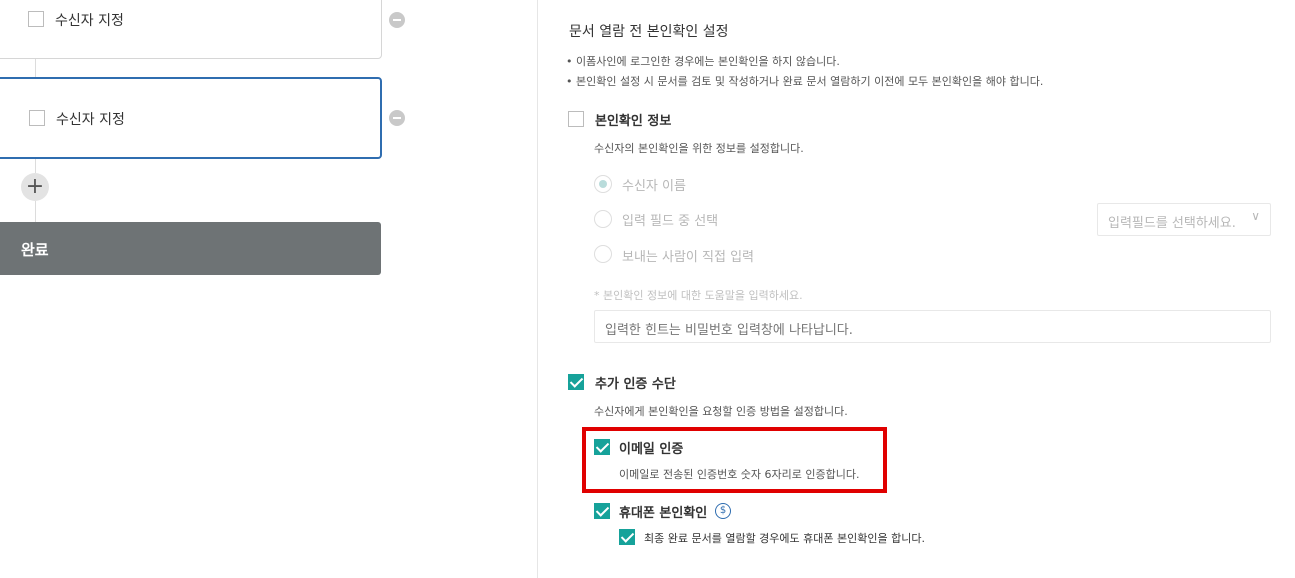 Image resolution: width=1295 pixels, height=578 pixels. I want to click on phone-auth-checkbox, so click(602, 511).